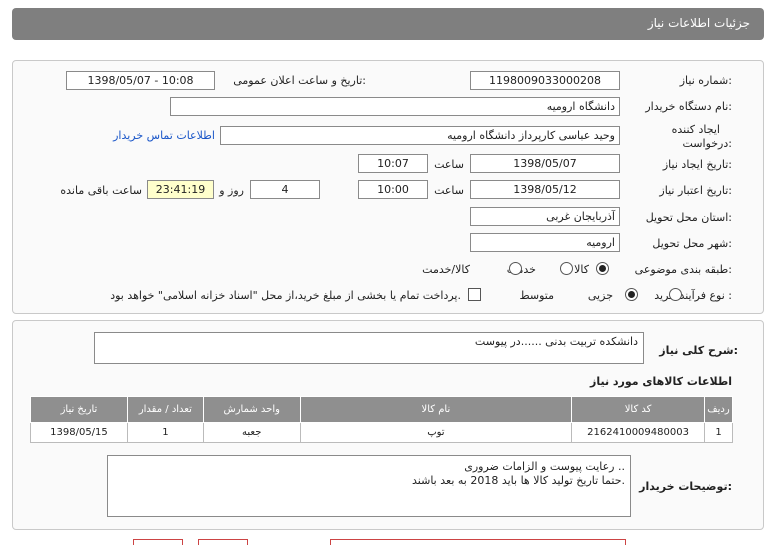 Image resolution: width=770 pixels, height=545 pixels. What do you see at coordinates (545, 189) in the screenshot?
I see `validity-date-field: 1398/05/12` at bounding box center [545, 189].